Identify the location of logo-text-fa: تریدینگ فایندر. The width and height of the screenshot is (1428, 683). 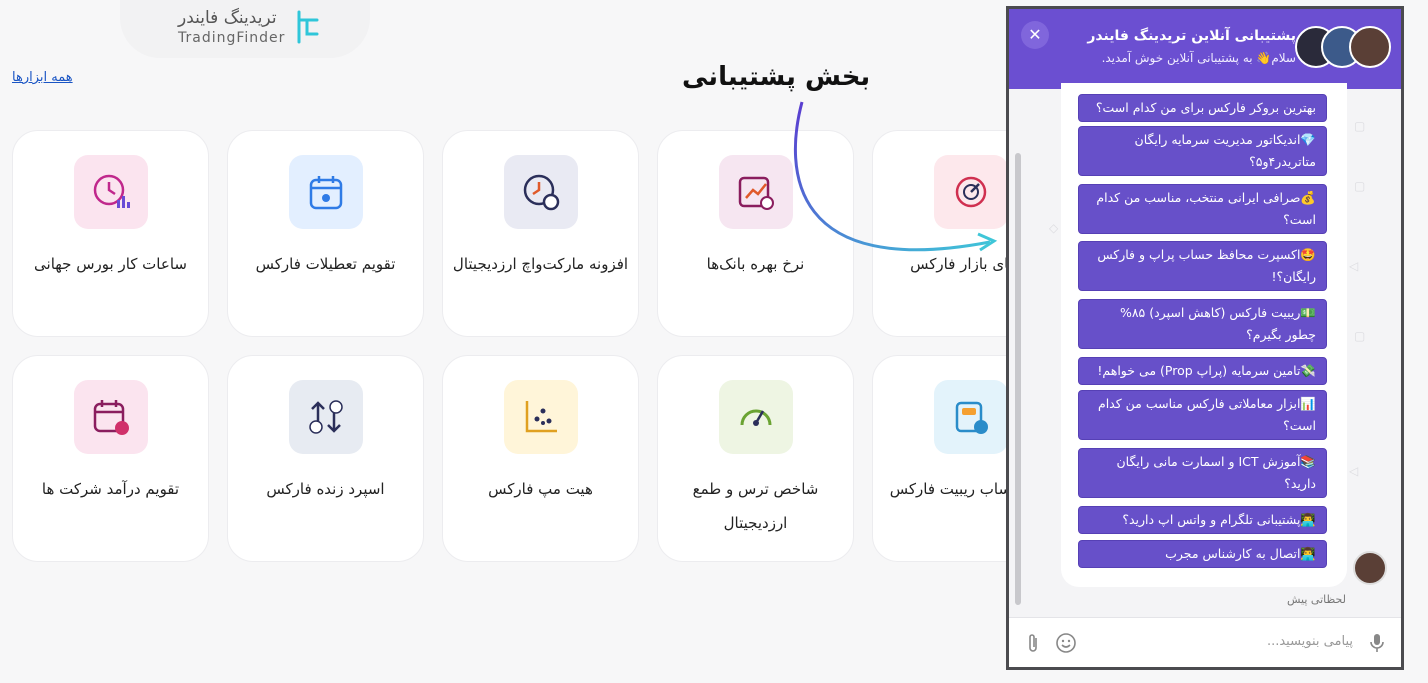
(227, 18).